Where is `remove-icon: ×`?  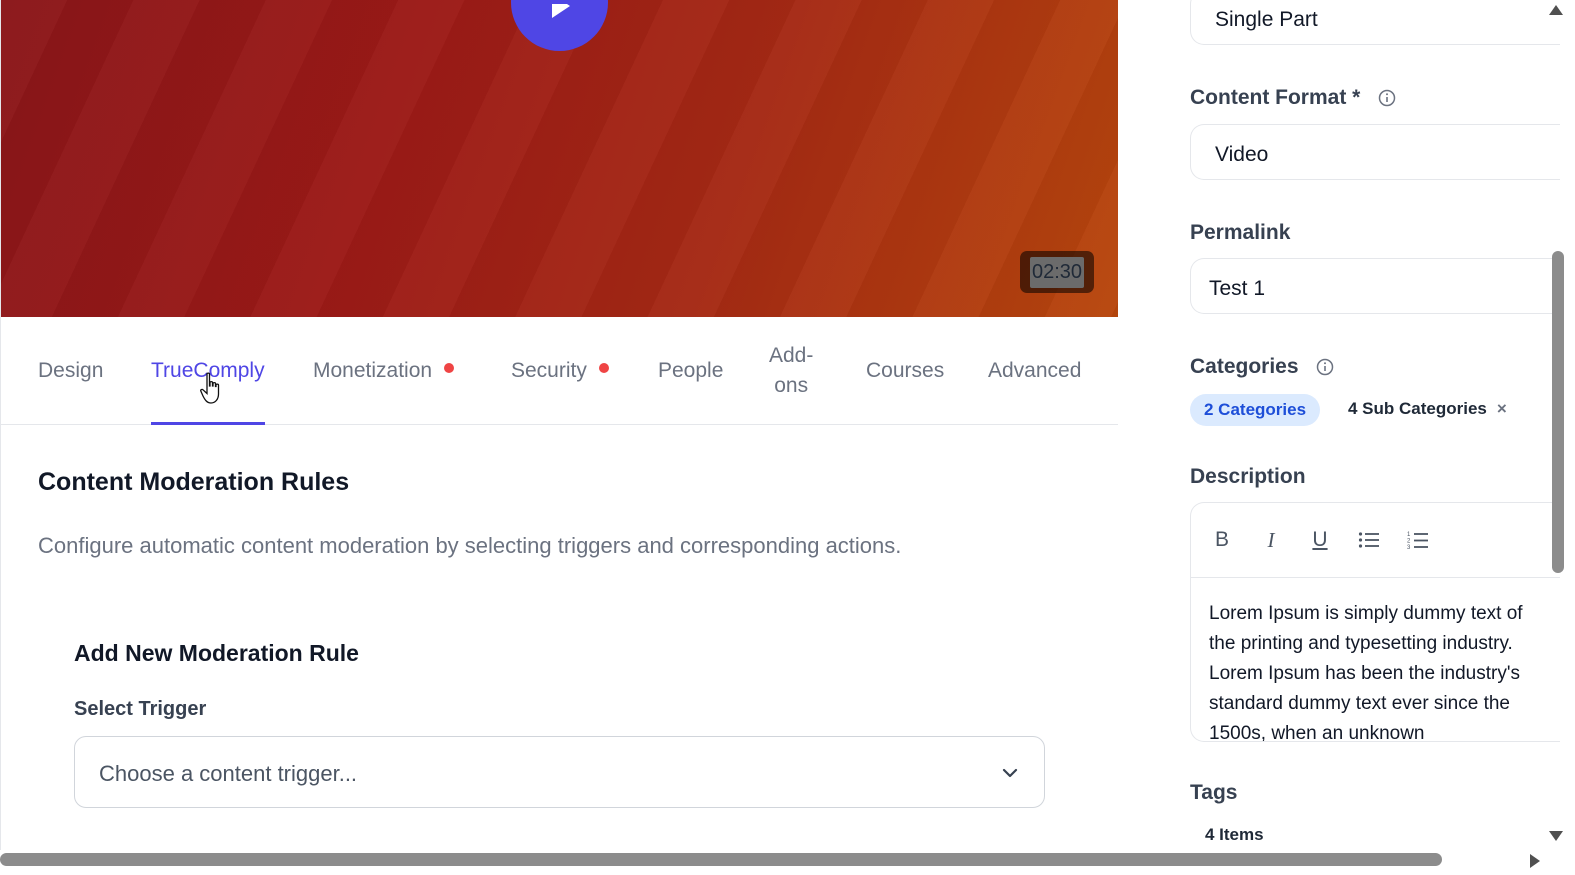
remove-icon: × is located at coordinates (1502, 408).